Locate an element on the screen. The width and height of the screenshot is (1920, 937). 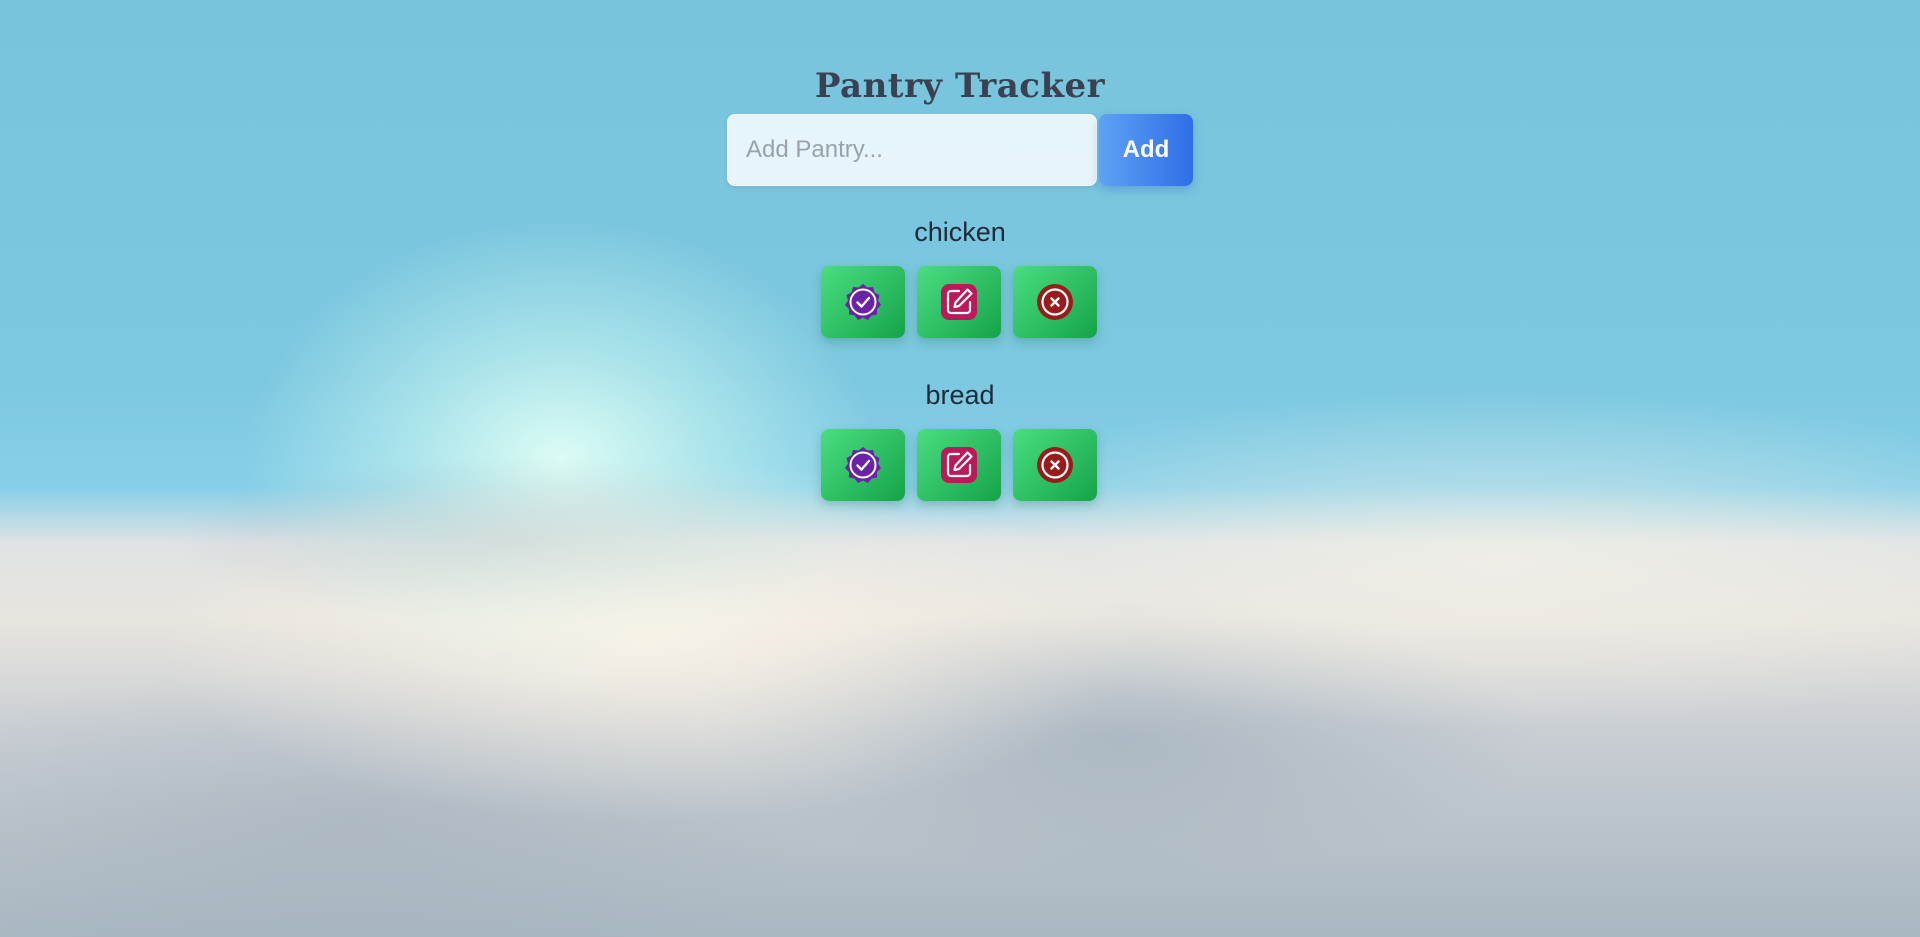
page-title: Pantry Tracker is located at coordinates (960, 86).